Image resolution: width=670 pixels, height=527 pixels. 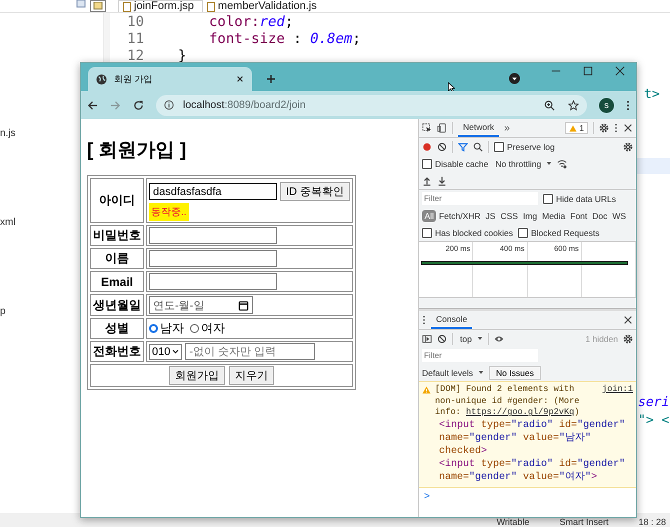 What do you see at coordinates (588, 71) in the screenshot?
I see `maximize-icon` at bounding box center [588, 71].